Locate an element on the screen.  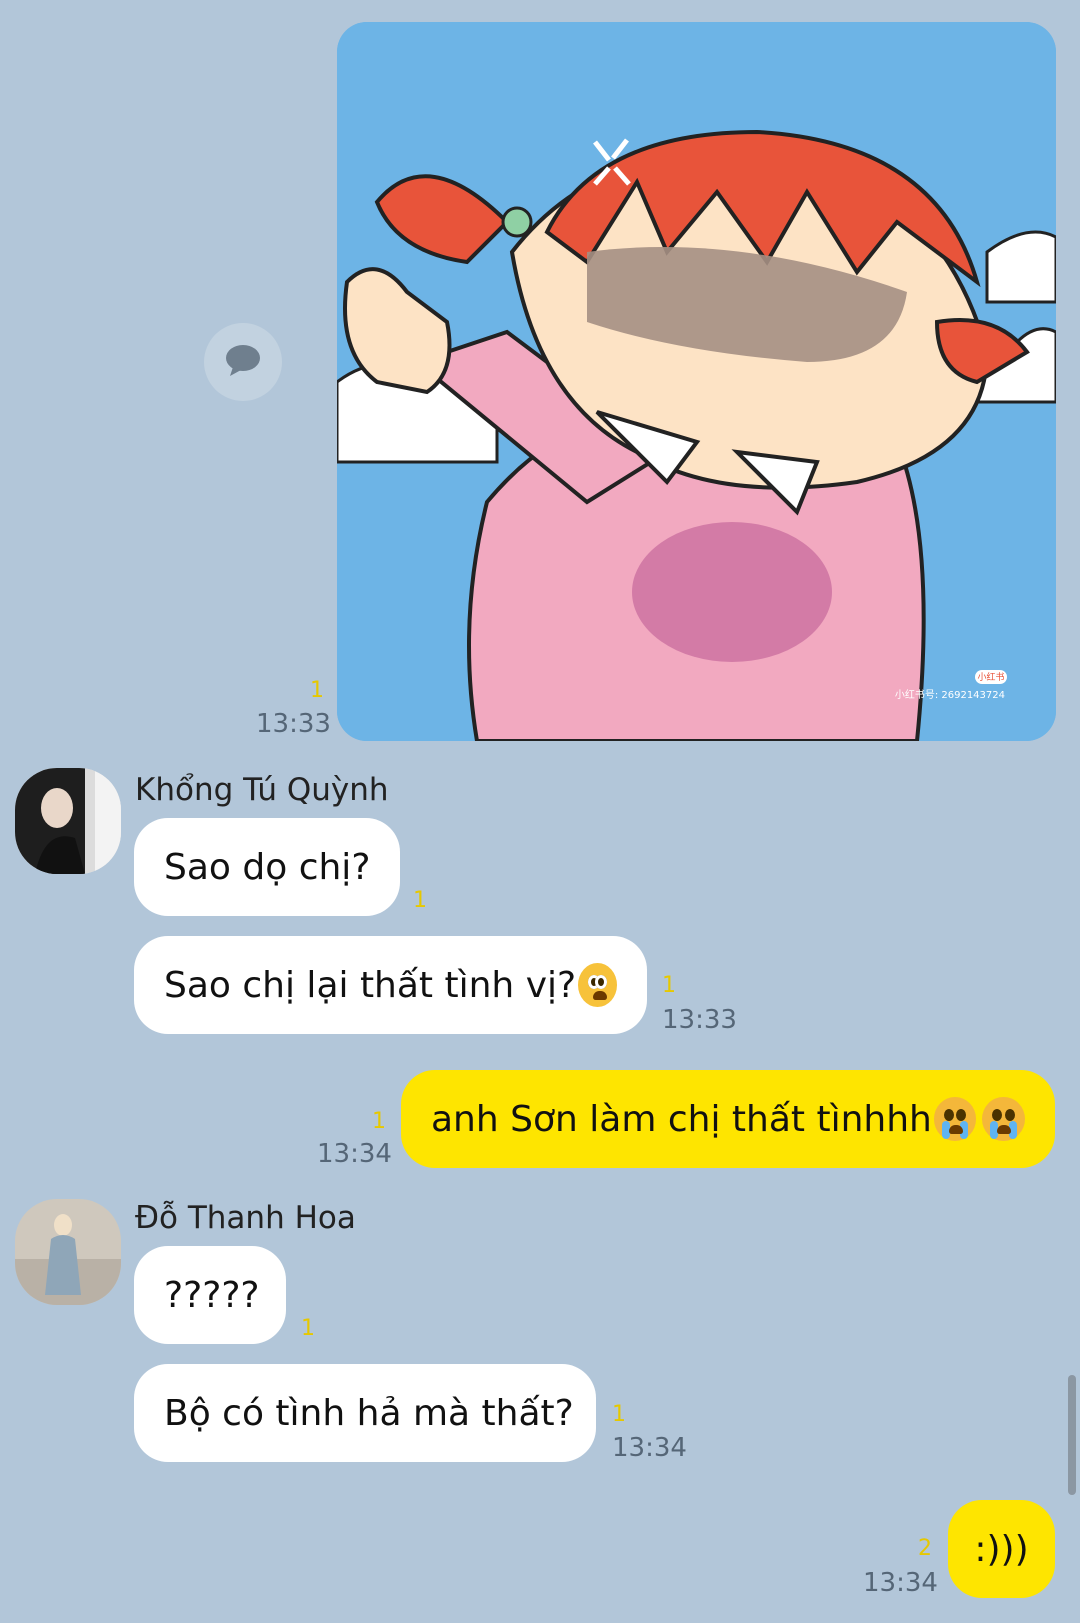
outgoing-message-bubble: anh Sơn làm chị thất tìnhhh is located at coordinates (728, 1119).